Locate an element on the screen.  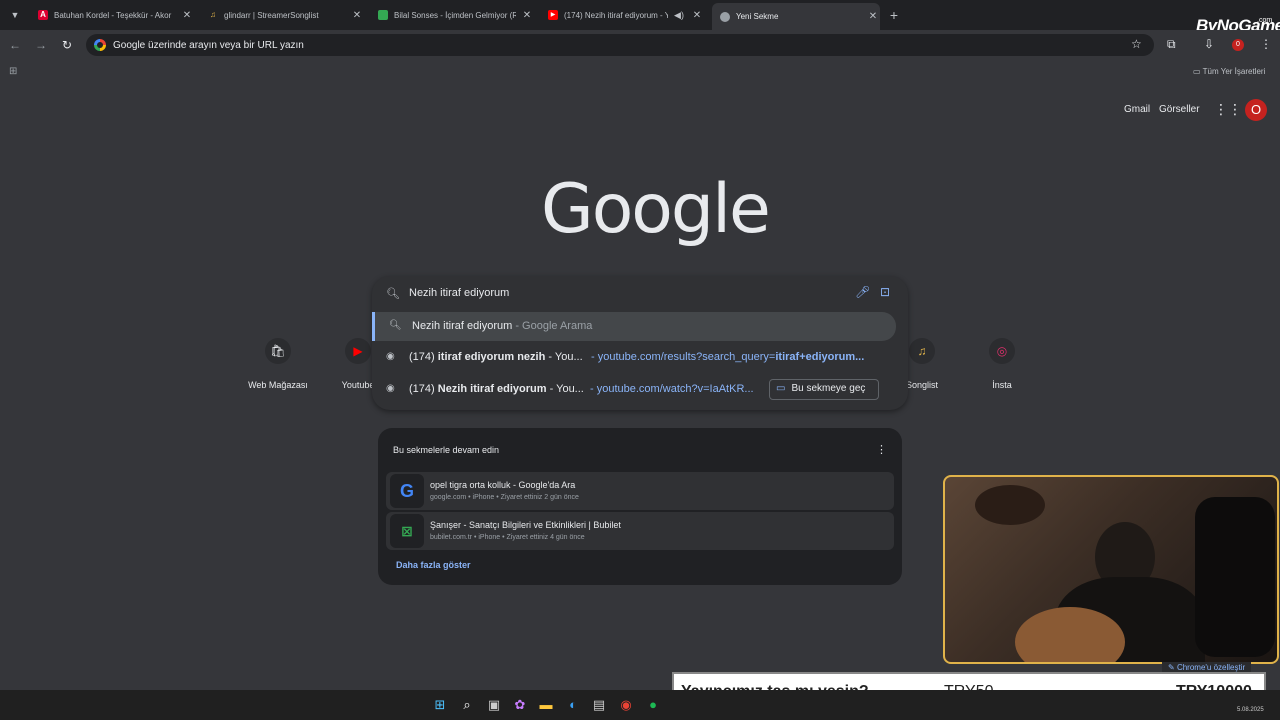
taskbar-date: 5.08.2025 is located at coordinates (1250, 710).